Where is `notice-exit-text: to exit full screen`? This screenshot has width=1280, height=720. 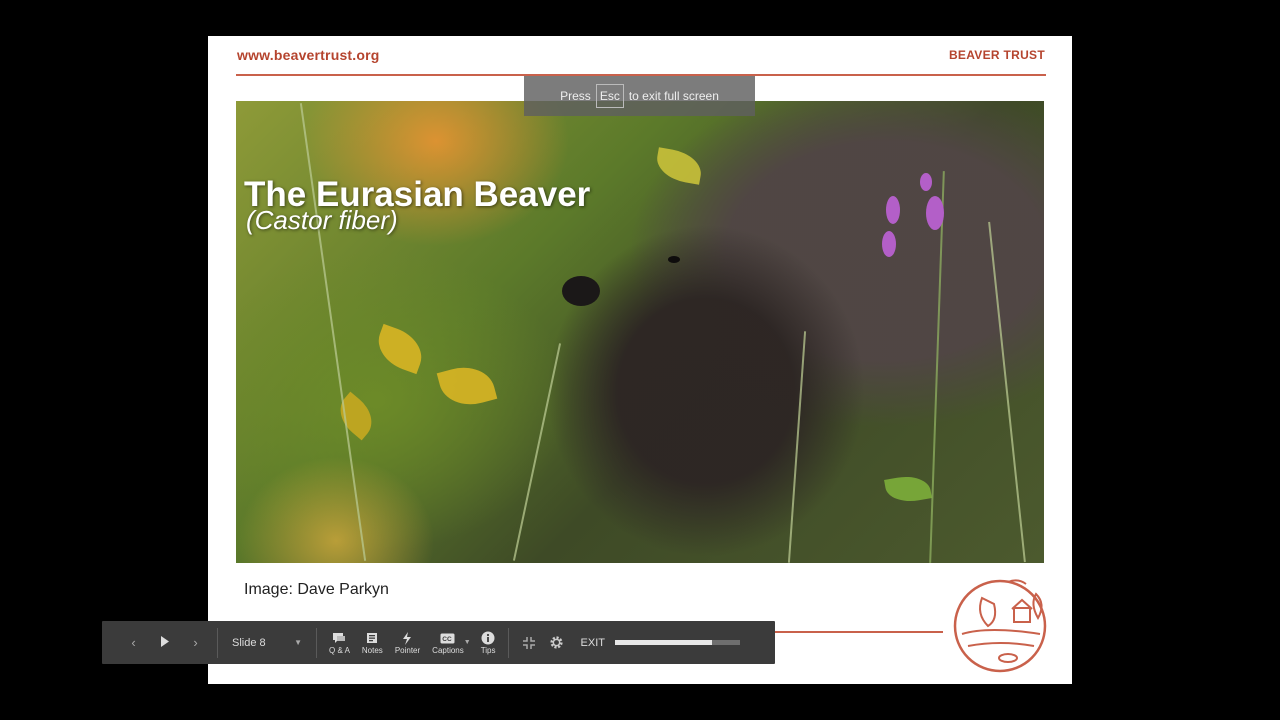
notice-exit-text: to exit full screen is located at coordinates (673, 96).